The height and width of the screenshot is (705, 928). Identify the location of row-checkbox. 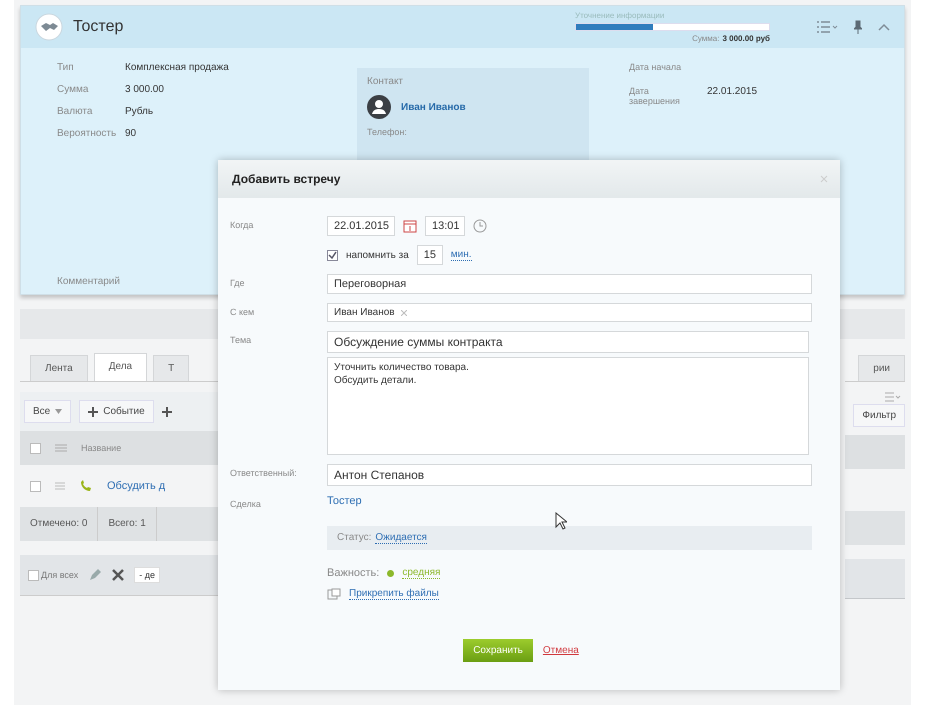
(35, 486).